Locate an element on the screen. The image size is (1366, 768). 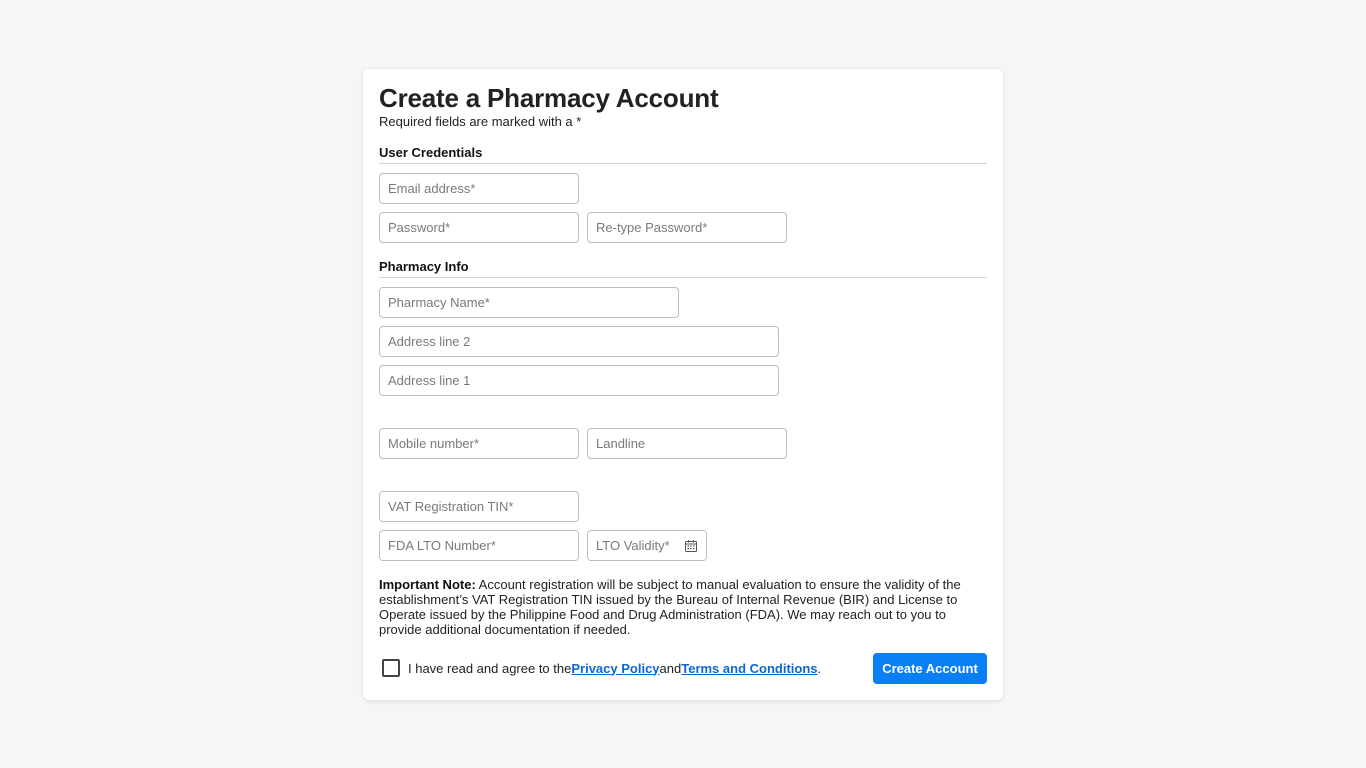
password-input is located at coordinates (479, 227).